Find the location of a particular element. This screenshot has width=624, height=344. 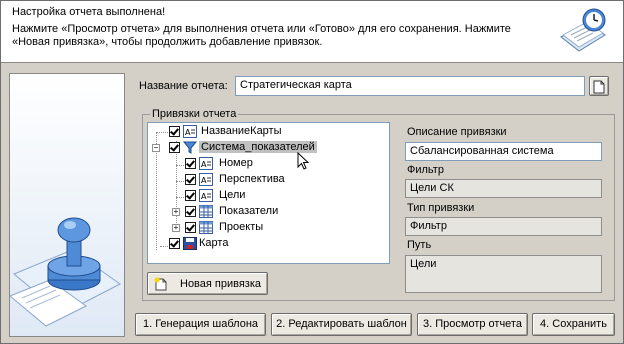

document-icon is located at coordinates (599, 87).